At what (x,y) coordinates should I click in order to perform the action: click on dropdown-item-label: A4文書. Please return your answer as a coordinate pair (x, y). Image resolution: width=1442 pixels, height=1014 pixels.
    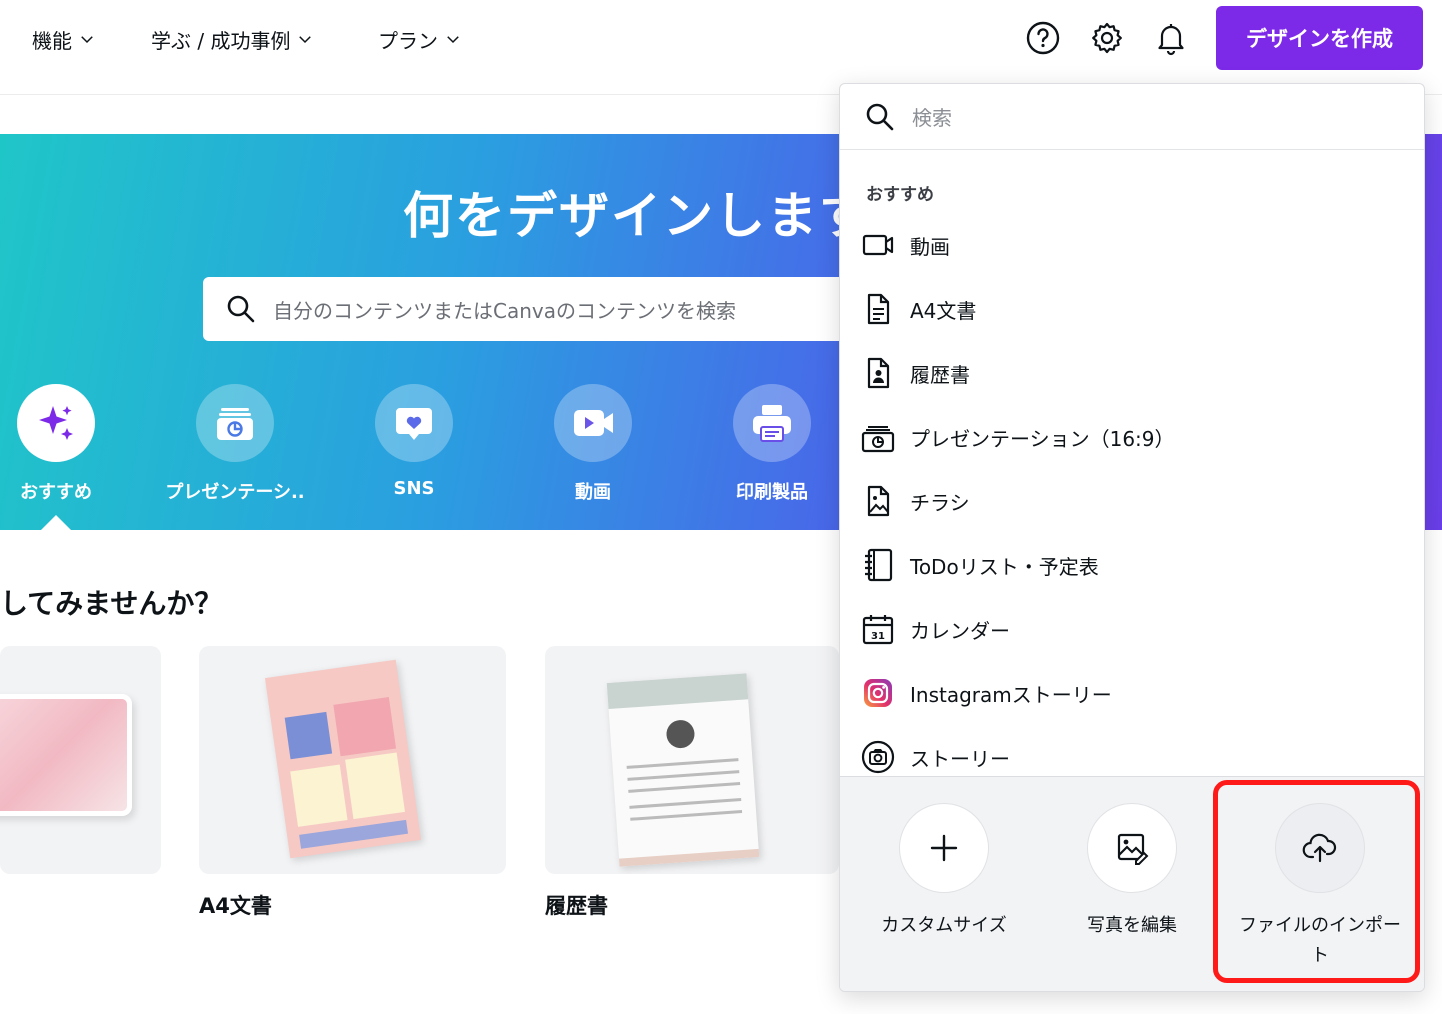
    Looking at the image, I should click on (943, 310).